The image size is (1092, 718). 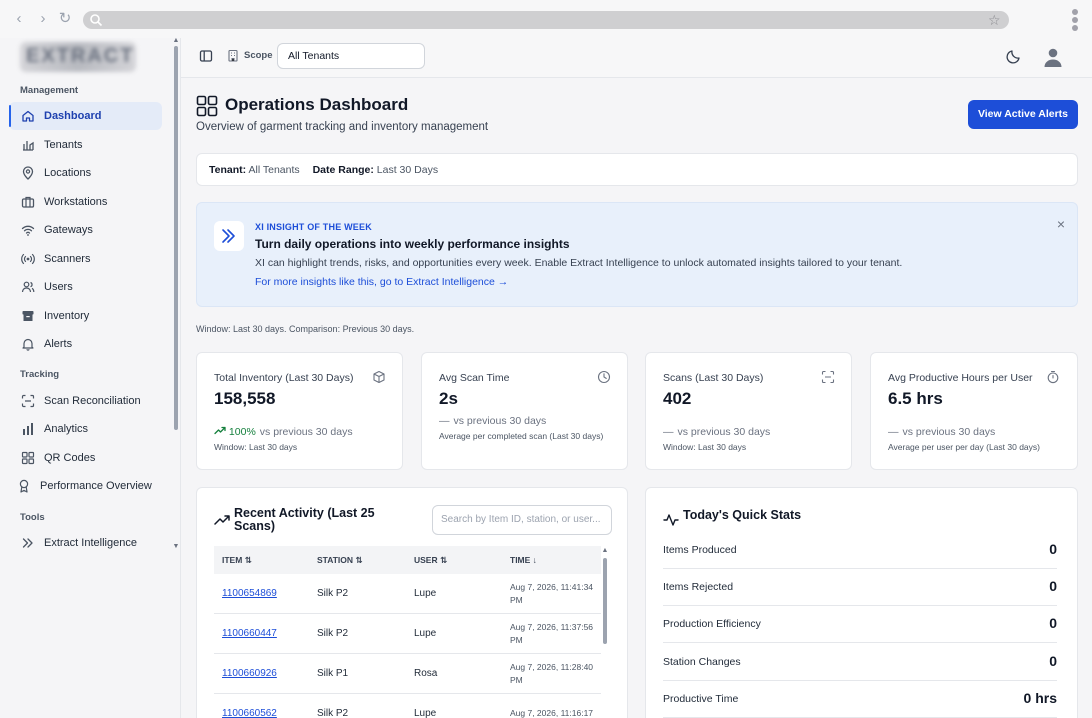 What do you see at coordinates (68, 173) in the screenshot?
I see `sidebar-item-label: Locations` at bounding box center [68, 173].